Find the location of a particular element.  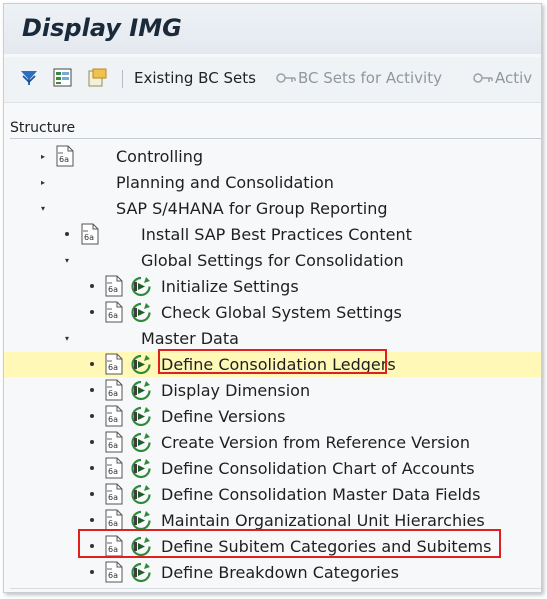

tree-node-label: Define Consolidation Master Data Fields is located at coordinates (321, 494).